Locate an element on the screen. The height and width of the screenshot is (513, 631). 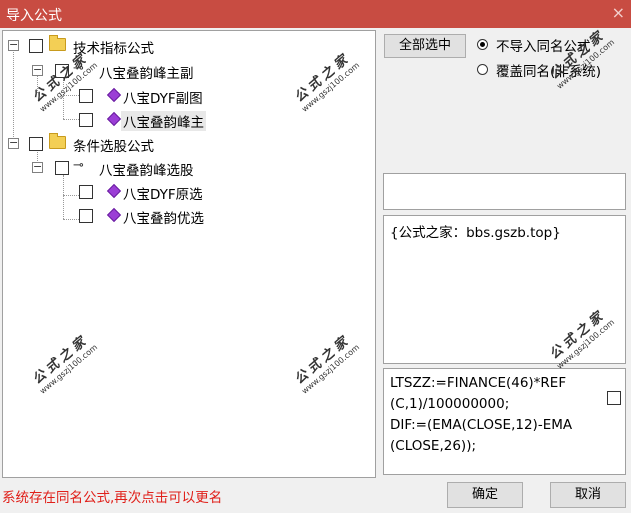
tree-leaf: 八宝DYF副图 is located at coordinates (128, 97).